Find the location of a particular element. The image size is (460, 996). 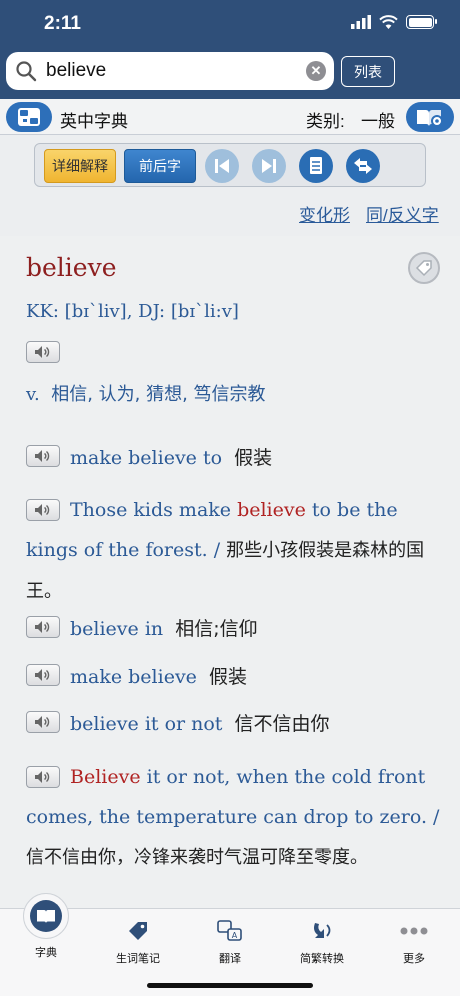

category-label: 类别: is located at coordinates (325, 121).